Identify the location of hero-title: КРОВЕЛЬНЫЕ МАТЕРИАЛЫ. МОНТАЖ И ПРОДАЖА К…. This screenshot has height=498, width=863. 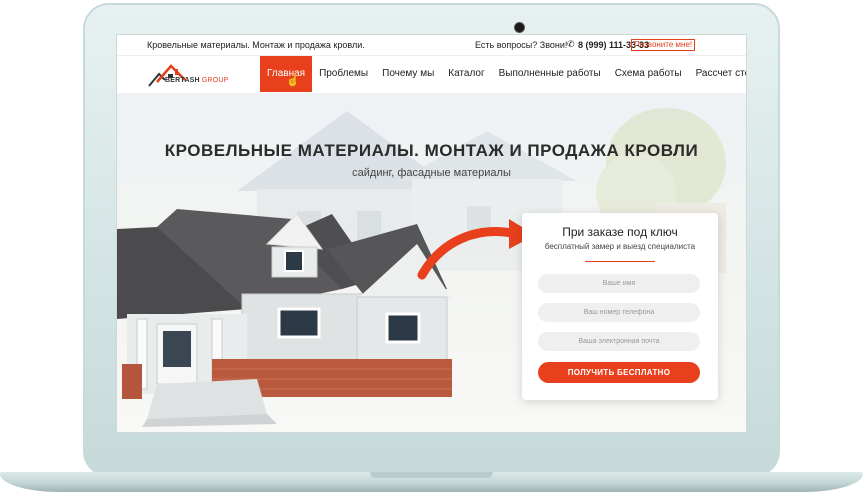
(431, 150).